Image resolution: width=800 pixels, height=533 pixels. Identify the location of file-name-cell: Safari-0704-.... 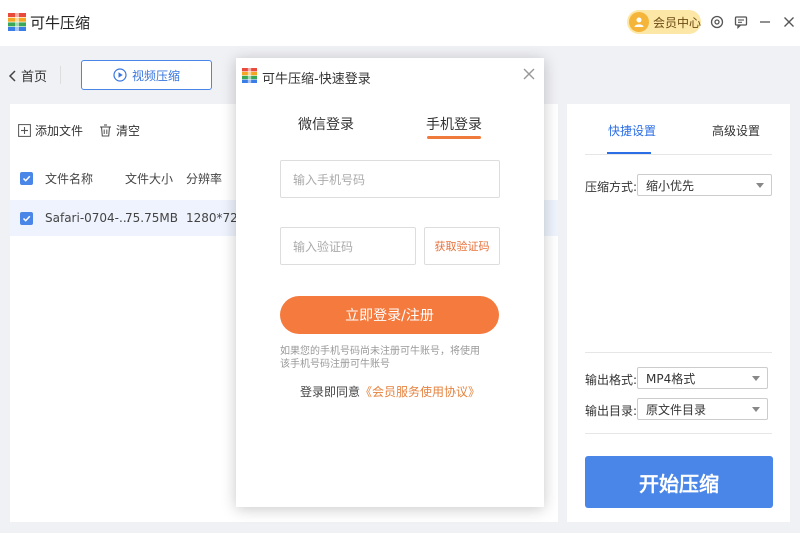
(88, 218).